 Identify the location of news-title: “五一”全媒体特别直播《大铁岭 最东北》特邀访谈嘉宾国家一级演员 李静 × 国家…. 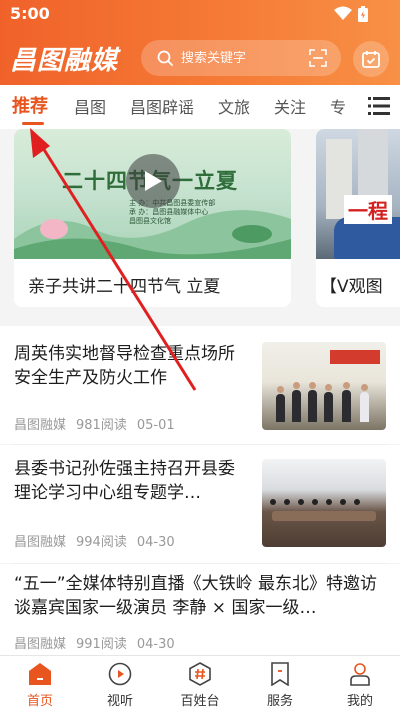
(196, 596).